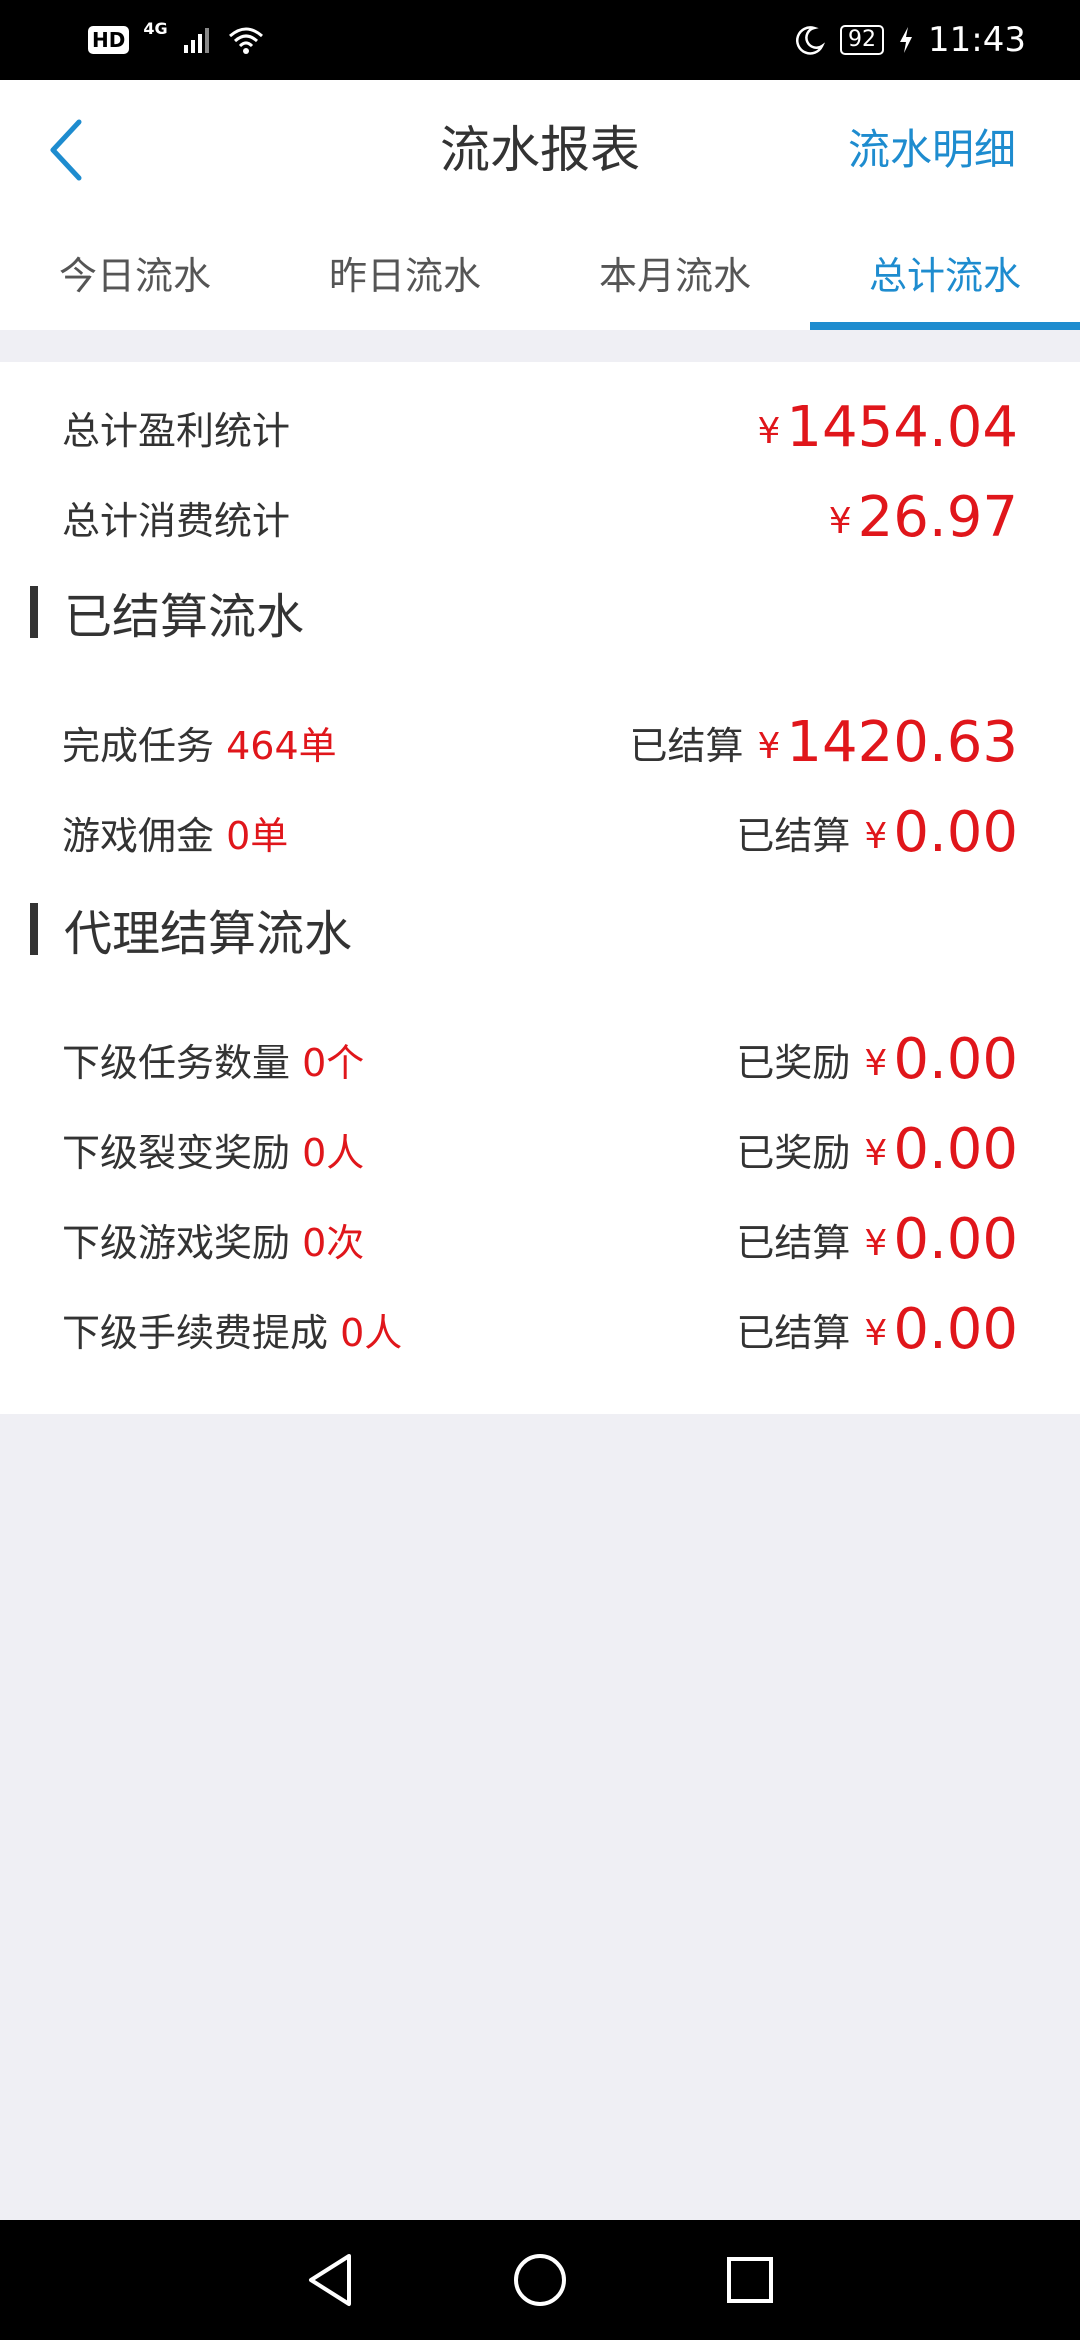 This screenshot has width=1080, height=2340. Describe the element at coordinates (945, 280) in the screenshot. I see `tab-total: 总计流水` at that location.